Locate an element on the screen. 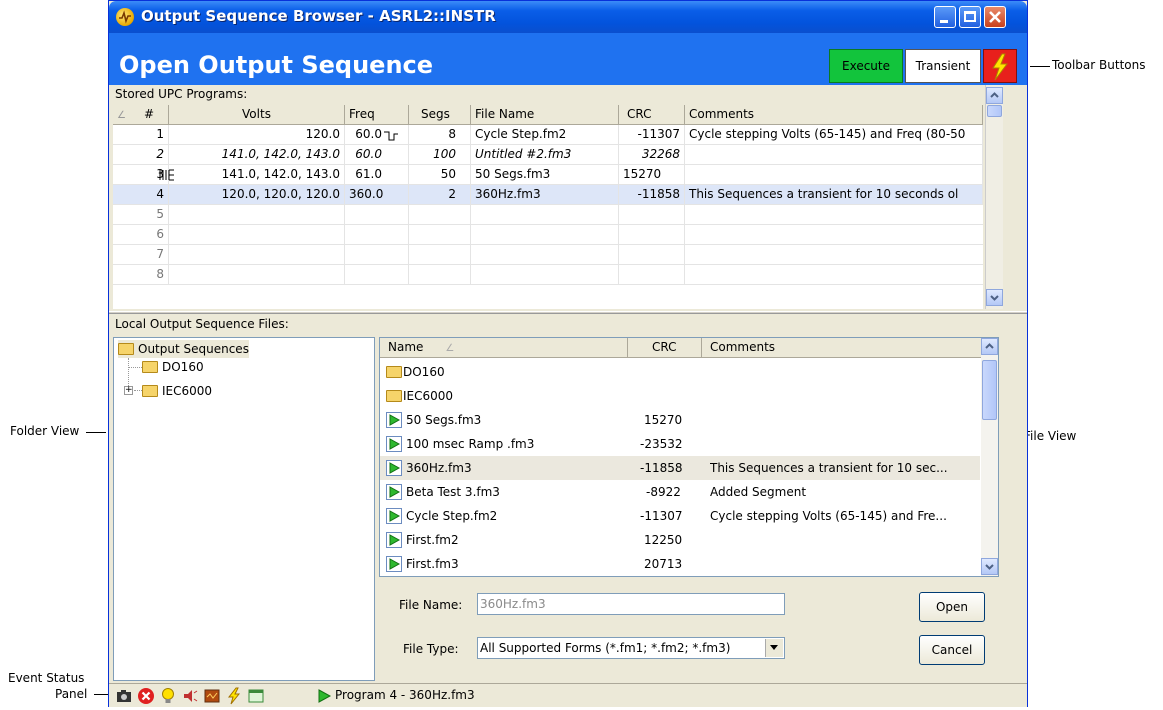 The height and width of the screenshot is (710, 1163). file-name-input: 360Hz.fm3 is located at coordinates (631, 604).